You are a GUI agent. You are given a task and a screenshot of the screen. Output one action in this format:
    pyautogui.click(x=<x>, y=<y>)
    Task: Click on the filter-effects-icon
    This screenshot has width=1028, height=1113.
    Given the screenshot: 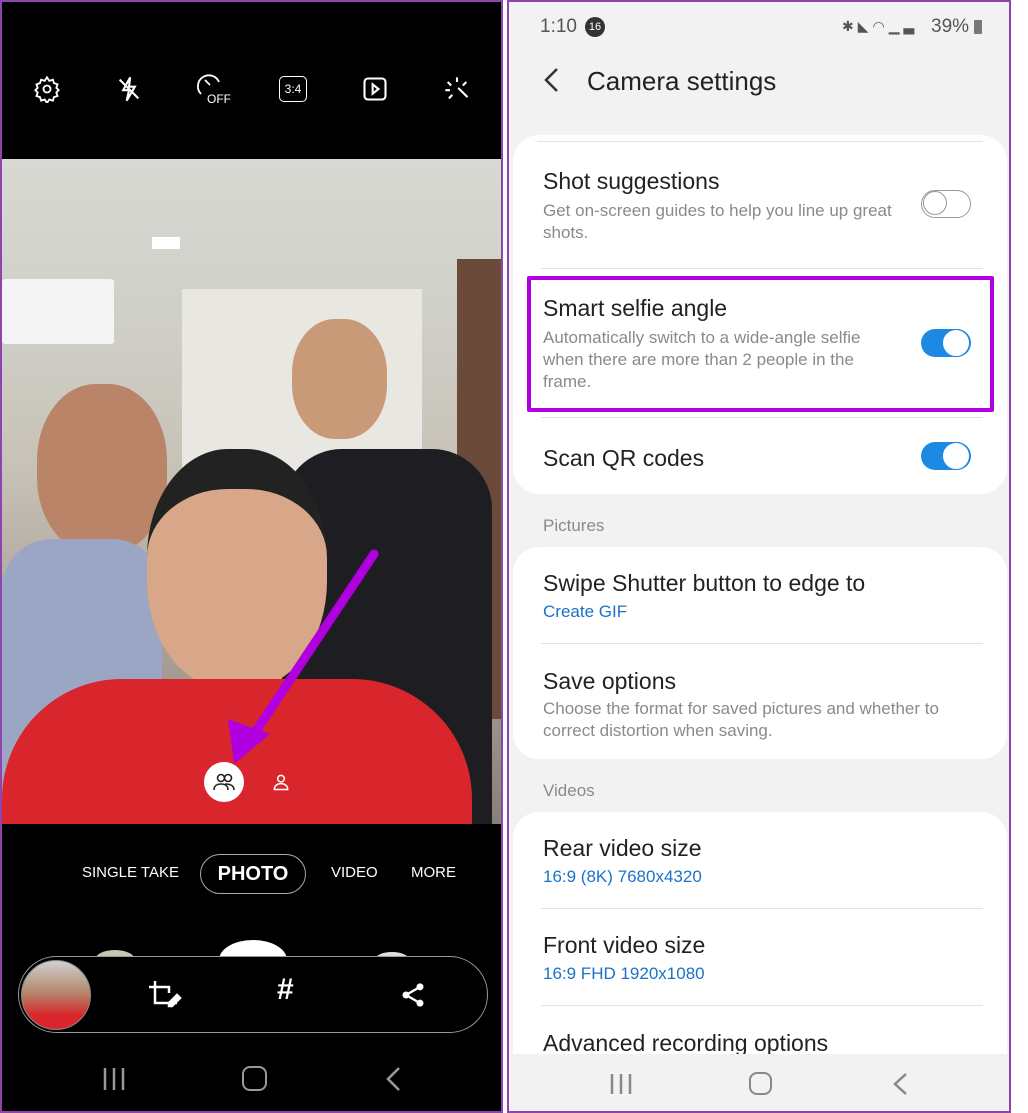 What is the action you would take?
    pyautogui.click(x=457, y=89)
    